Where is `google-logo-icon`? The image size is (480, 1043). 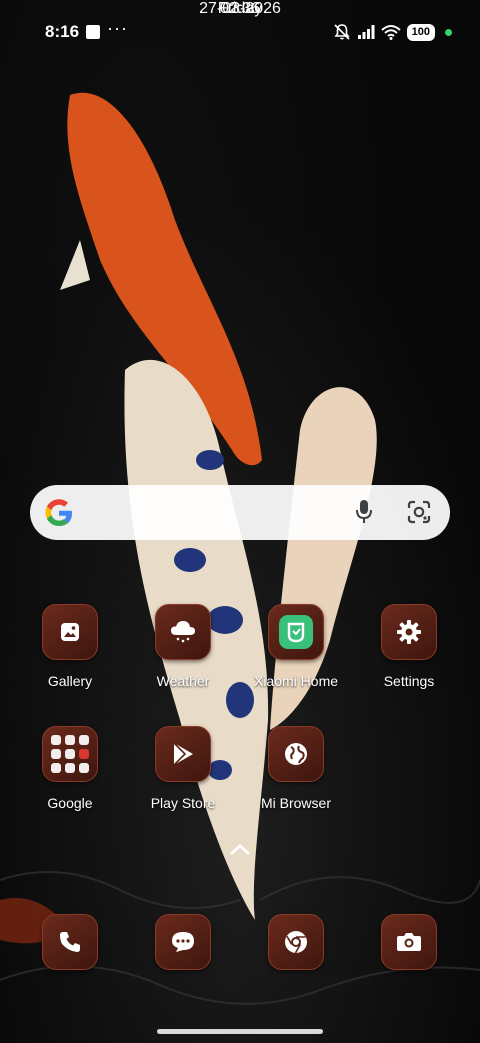
google-logo-icon is located at coordinates (58, 512).